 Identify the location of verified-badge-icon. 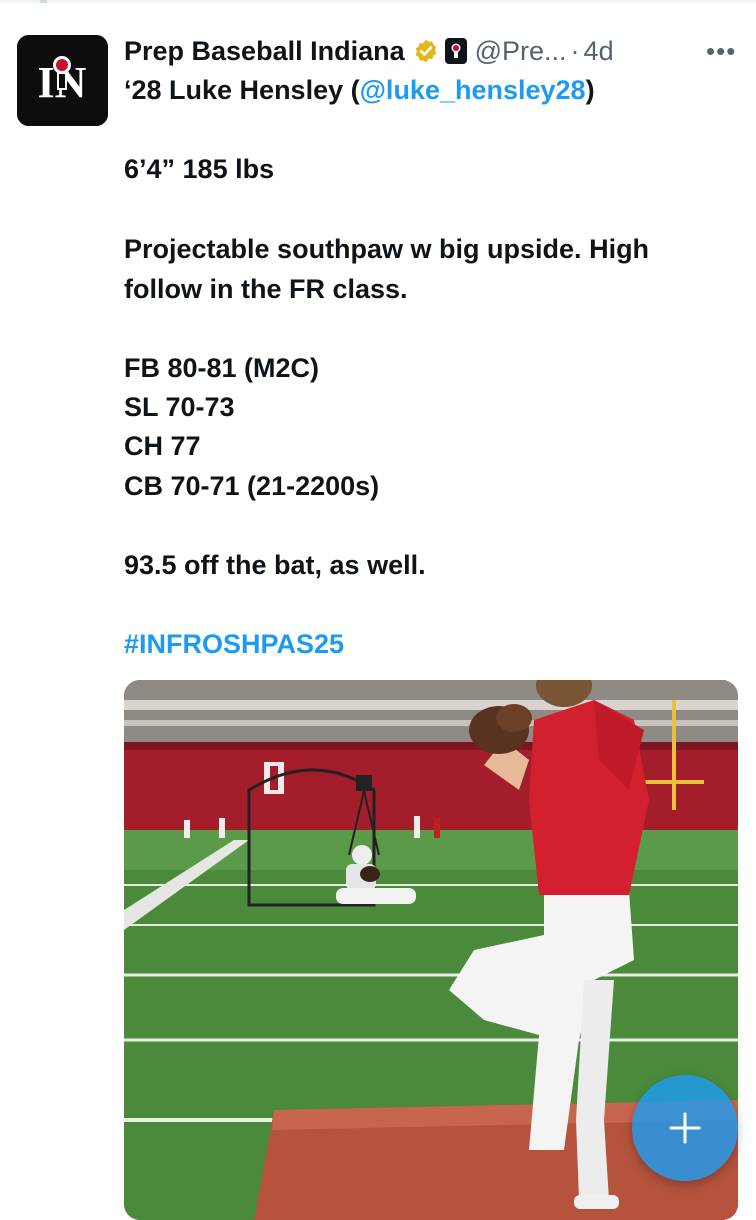
(425, 51).